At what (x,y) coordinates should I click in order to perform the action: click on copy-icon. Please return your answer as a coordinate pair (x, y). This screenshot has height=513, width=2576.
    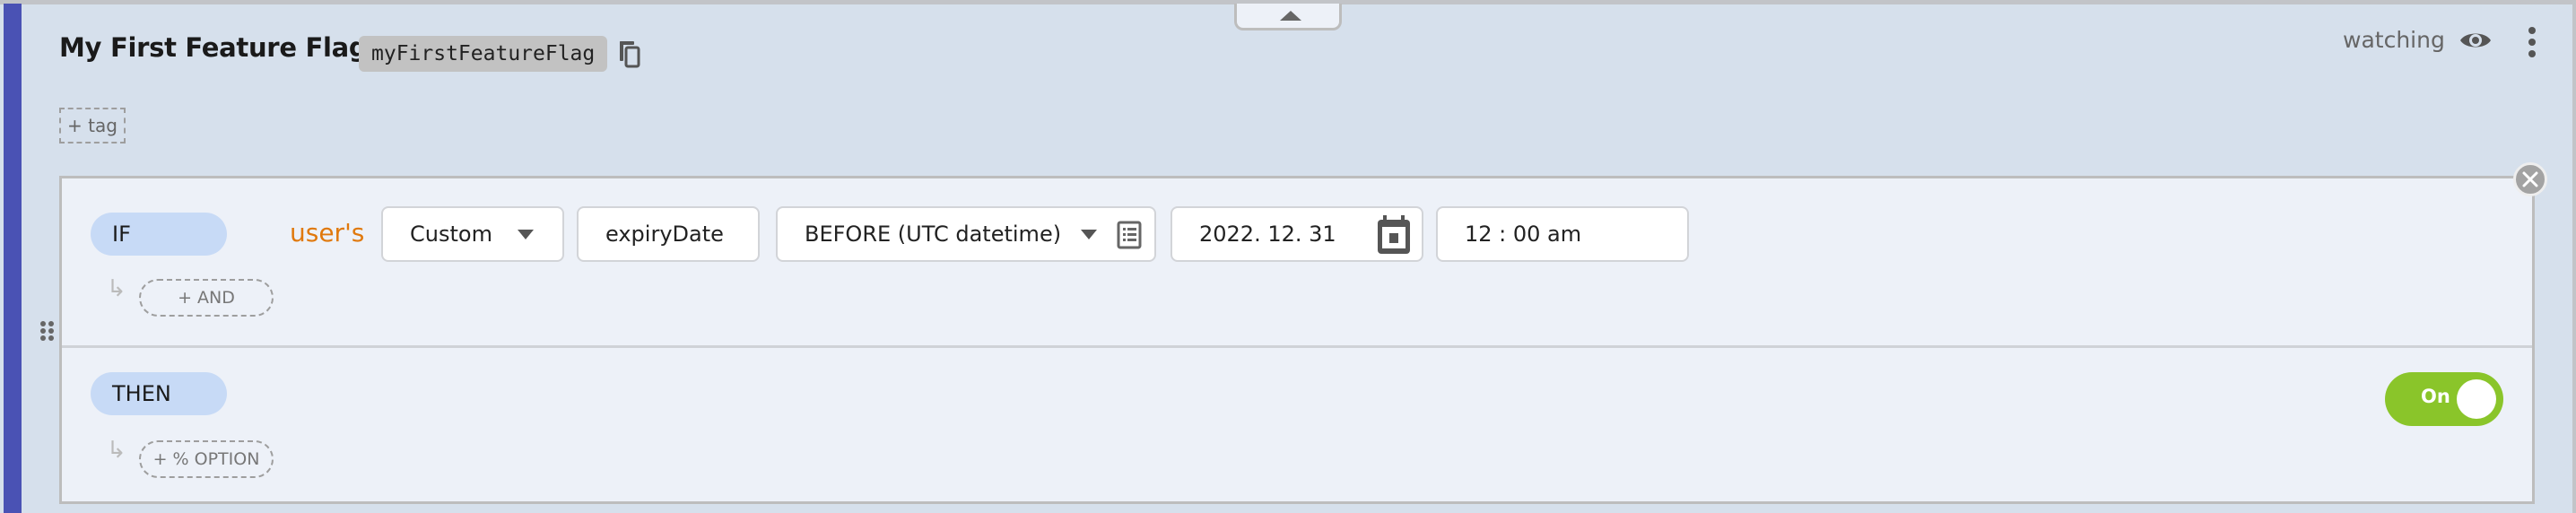
    Looking at the image, I should click on (629, 53).